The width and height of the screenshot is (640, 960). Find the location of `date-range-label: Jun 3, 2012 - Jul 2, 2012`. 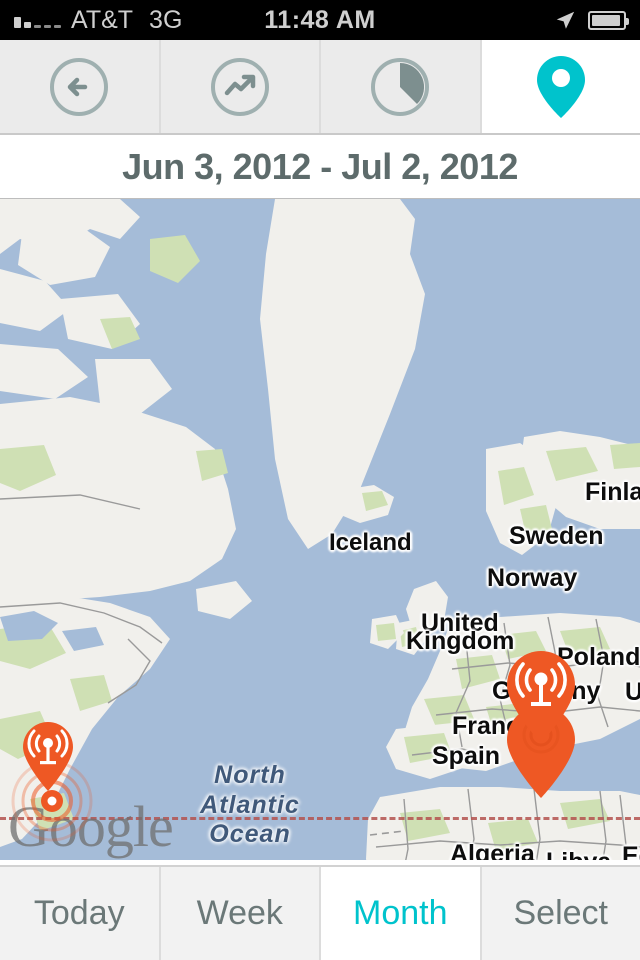

date-range-label: Jun 3, 2012 - Jul 2, 2012 is located at coordinates (320, 166).